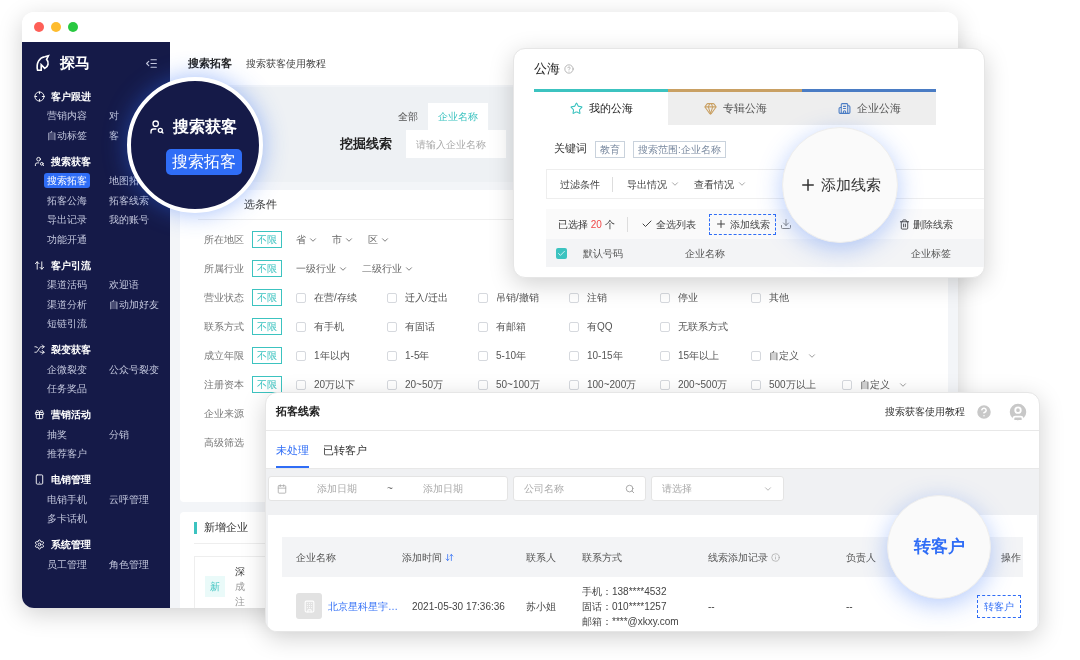 The height and width of the screenshot is (660, 1080). What do you see at coordinates (307, 239) in the screenshot?
I see `dropdown: 省` at bounding box center [307, 239].